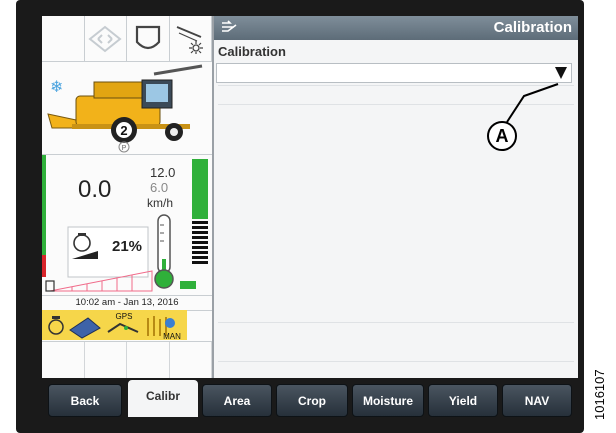 This screenshot has height=433, width=616. I want to click on callout-leader-line, so click(532, 103).